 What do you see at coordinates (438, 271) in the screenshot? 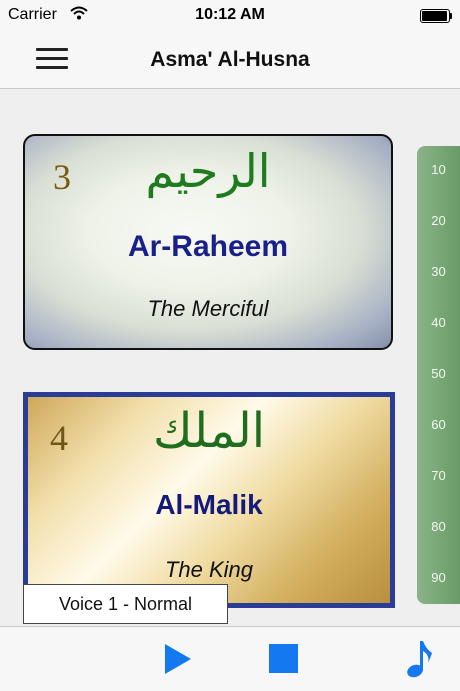
I see `index-tick: 30` at bounding box center [438, 271].